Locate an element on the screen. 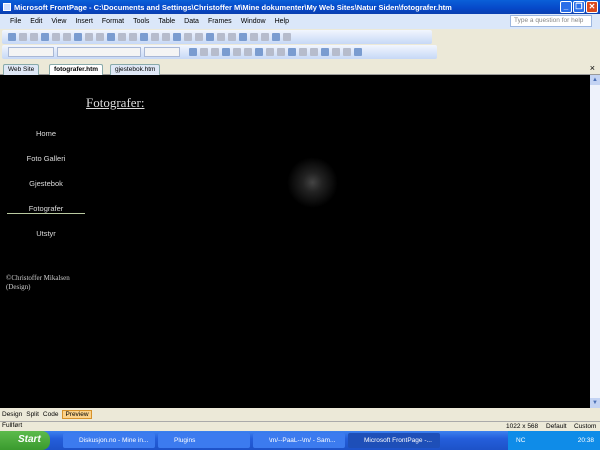  nav-link-gjestebok: Gjestebok is located at coordinates (46, 183).